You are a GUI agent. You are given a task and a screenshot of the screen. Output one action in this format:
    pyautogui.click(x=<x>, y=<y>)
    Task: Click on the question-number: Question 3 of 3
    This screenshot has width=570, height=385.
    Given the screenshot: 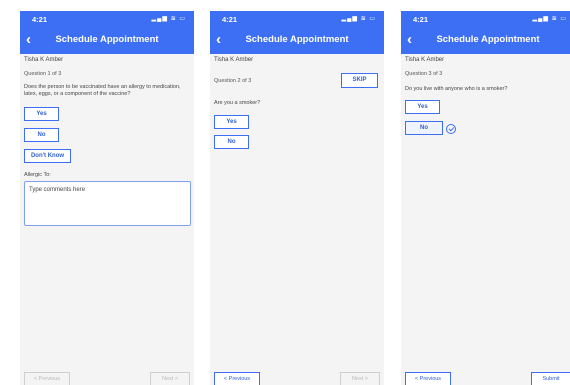 What is the action you would take?
    pyautogui.click(x=424, y=74)
    